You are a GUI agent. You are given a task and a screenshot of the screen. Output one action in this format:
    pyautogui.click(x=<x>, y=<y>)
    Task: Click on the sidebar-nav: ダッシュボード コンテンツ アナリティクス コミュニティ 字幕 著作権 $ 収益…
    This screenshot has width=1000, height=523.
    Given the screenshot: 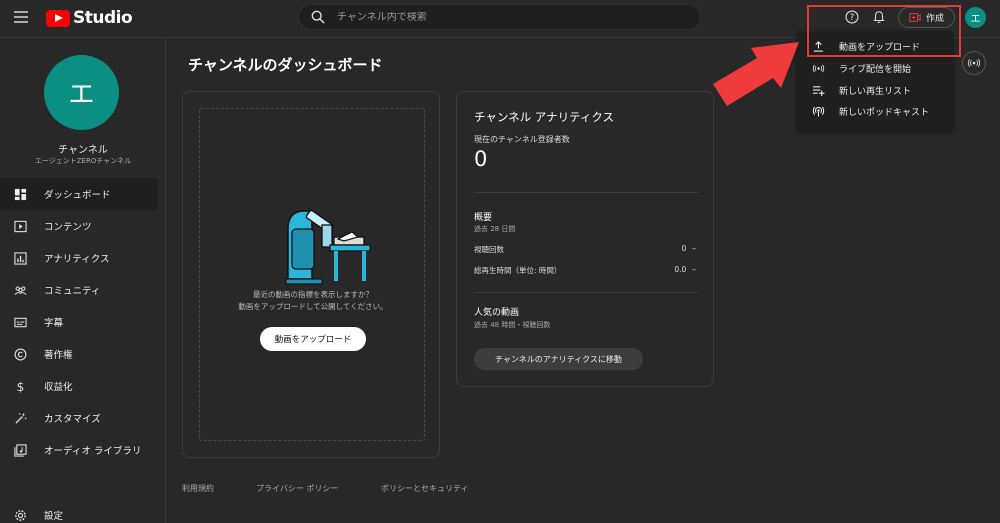 What is the action you would take?
    pyautogui.click(x=83, y=322)
    